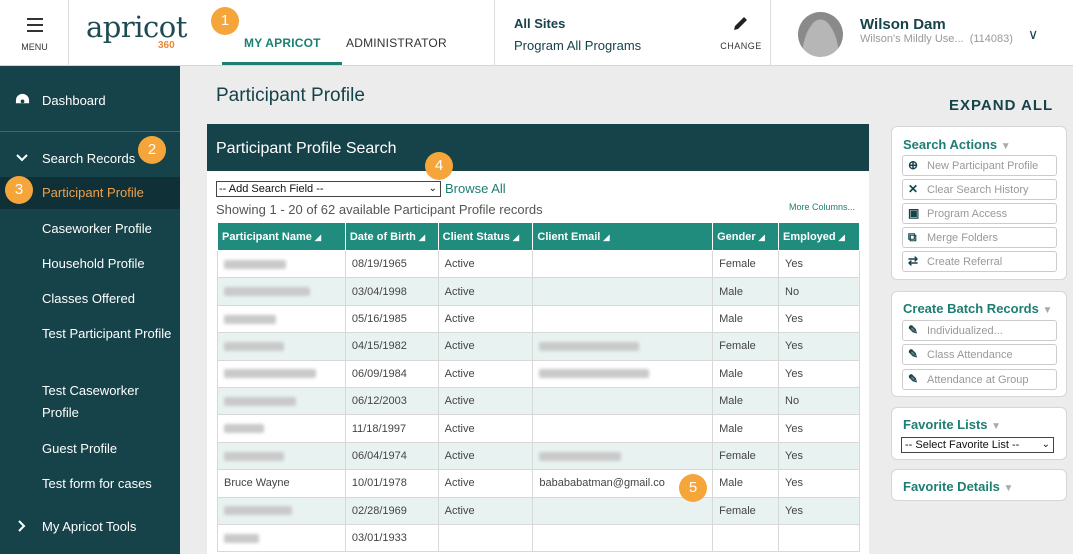 The height and width of the screenshot is (554, 1073). What do you see at coordinates (952, 424) in the screenshot?
I see `favorite-lists-title: Favorite Lists ▼` at bounding box center [952, 424].